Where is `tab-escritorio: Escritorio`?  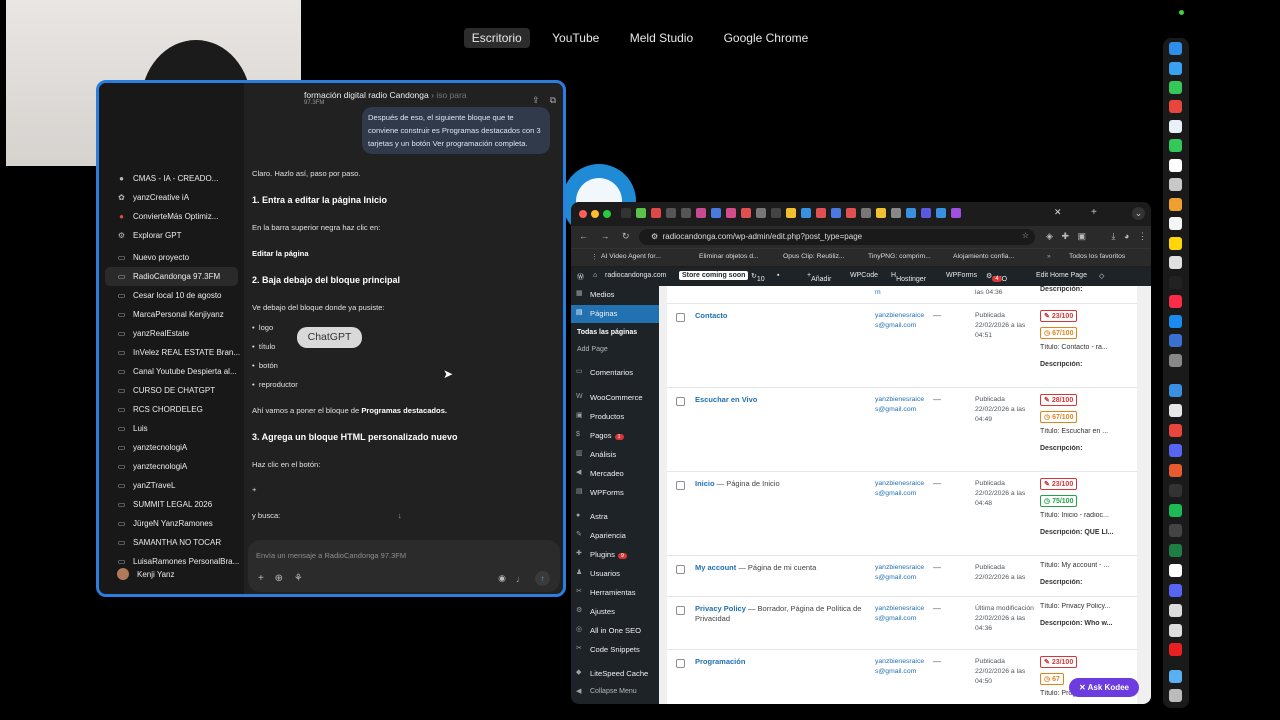 tab-escritorio: Escritorio is located at coordinates (496, 38).